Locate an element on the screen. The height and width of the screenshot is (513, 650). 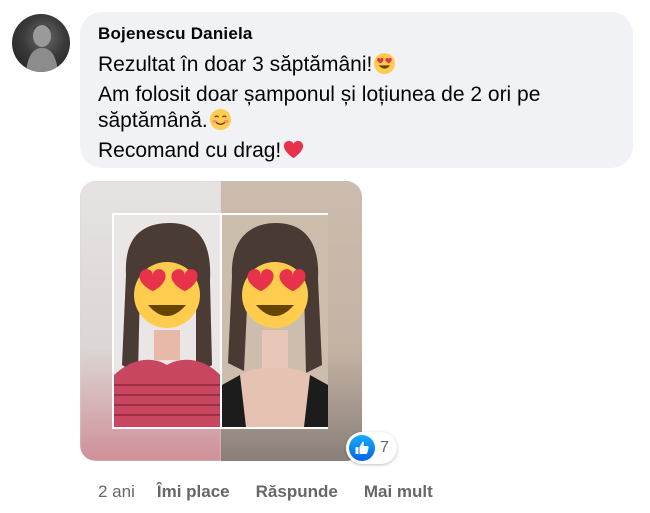
comment-line-1: Rezultat în doar 3 săptămâni! is located at coordinates (235, 64).